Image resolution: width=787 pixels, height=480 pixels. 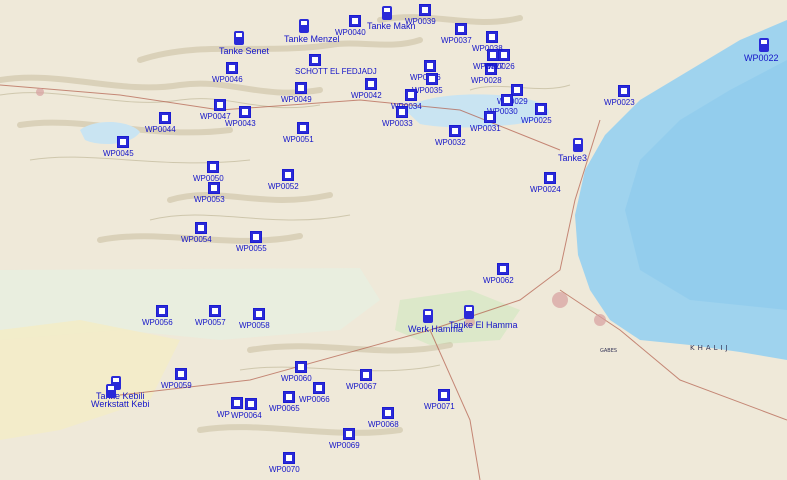 I want to click on waypoint-label: WP0060, so click(x=296, y=378).